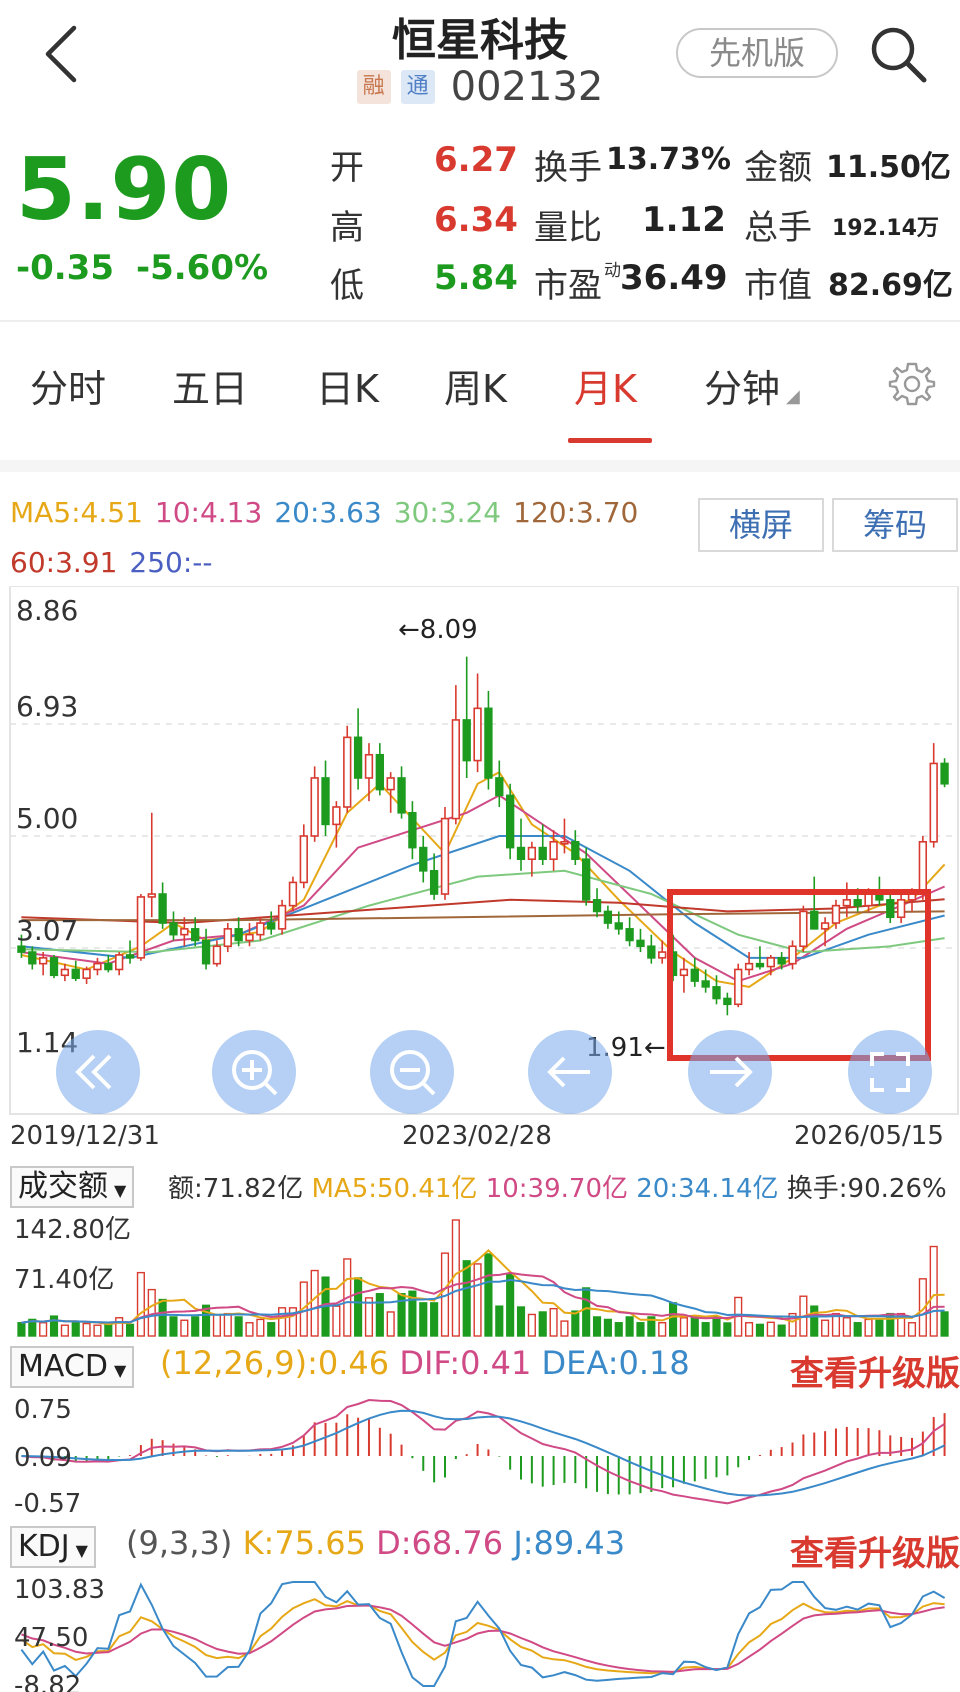 This screenshot has height=1692, width=960. What do you see at coordinates (761, 525) in the screenshot?
I see `landscape-button: 横屏` at bounding box center [761, 525].